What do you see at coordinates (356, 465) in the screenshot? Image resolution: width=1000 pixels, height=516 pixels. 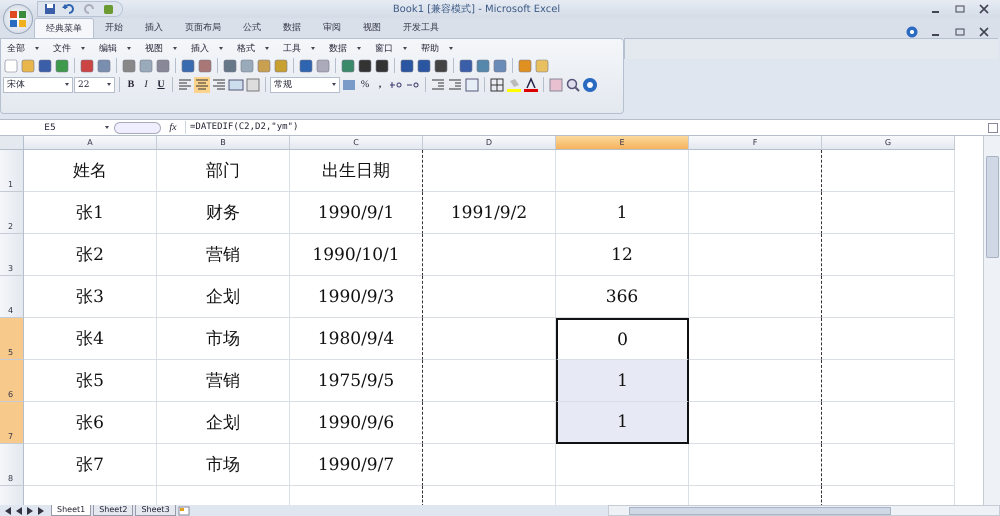 I see `table-cell: 1990/9/7` at bounding box center [356, 465].